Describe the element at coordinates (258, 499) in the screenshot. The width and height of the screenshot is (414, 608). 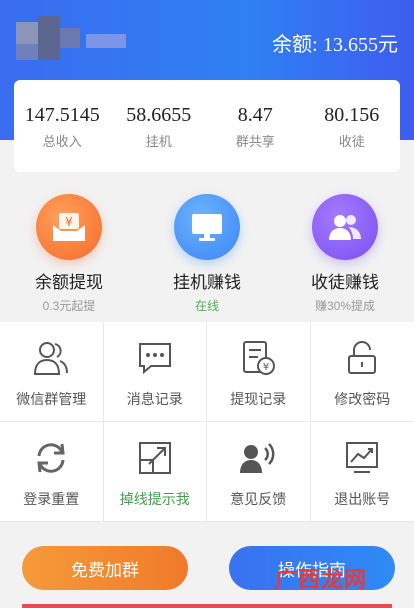
I see `grid-item-label: 意见反馈` at that location.